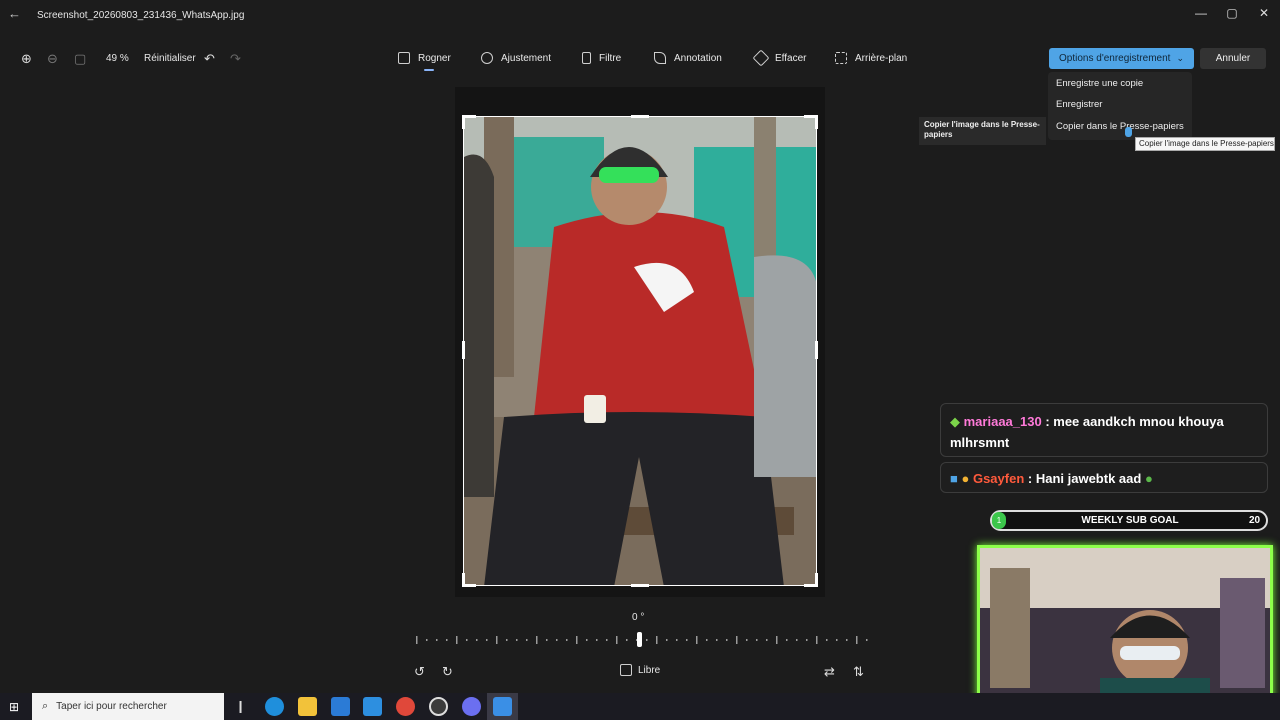 Image resolution: width=1280 pixels, height=720 pixels. What do you see at coordinates (372, 706) in the screenshot?
I see `mail-icon` at bounding box center [372, 706].